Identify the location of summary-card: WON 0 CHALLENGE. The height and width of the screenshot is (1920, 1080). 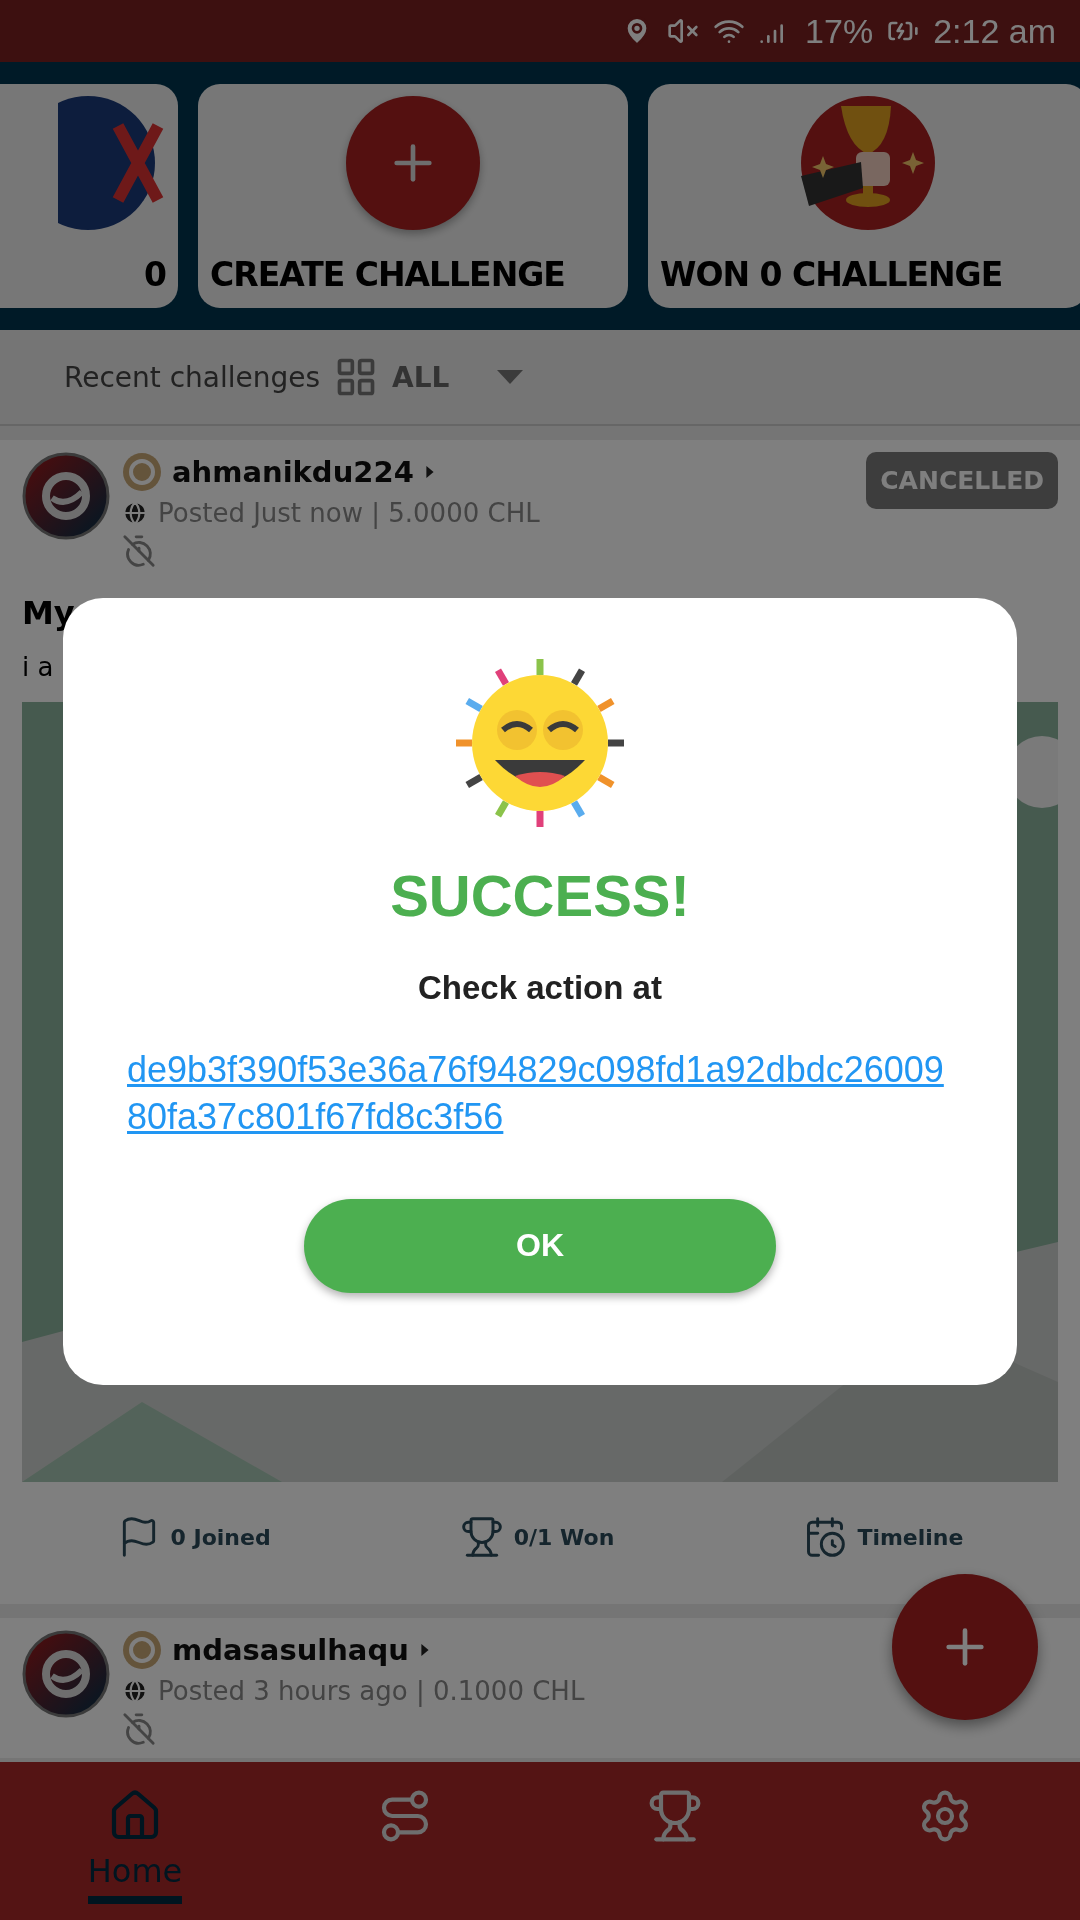
(864, 196).